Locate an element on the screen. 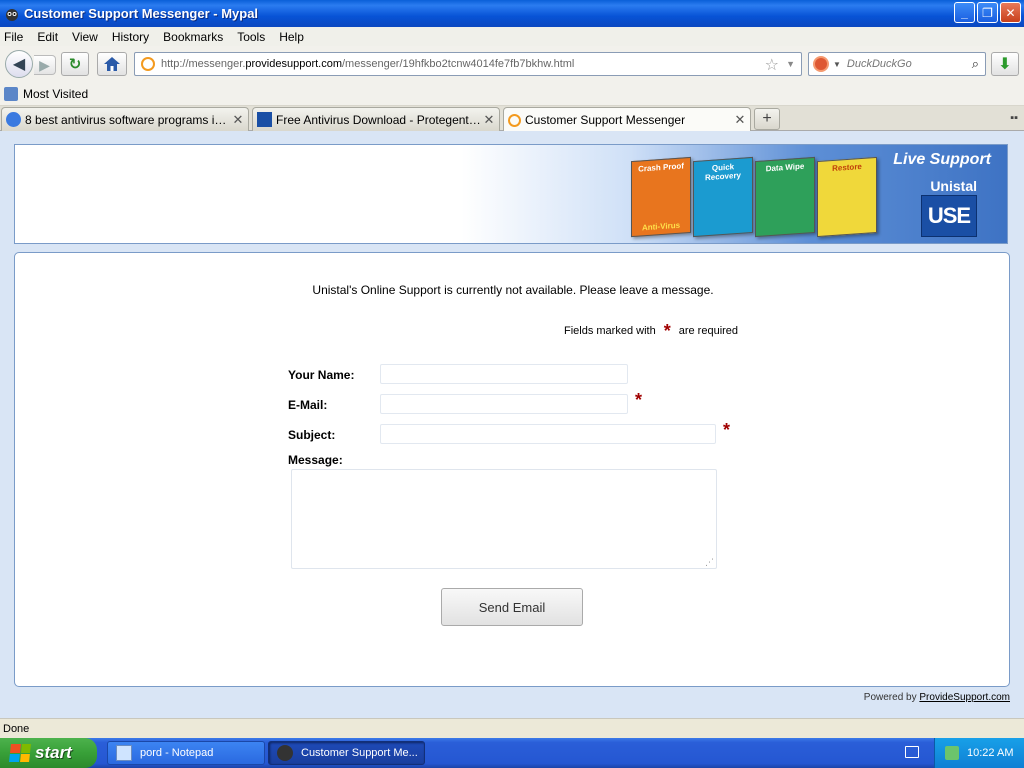 The width and height of the screenshot is (1024, 768). bookmark-star-icon: ☆ is located at coordinates (772, 65).